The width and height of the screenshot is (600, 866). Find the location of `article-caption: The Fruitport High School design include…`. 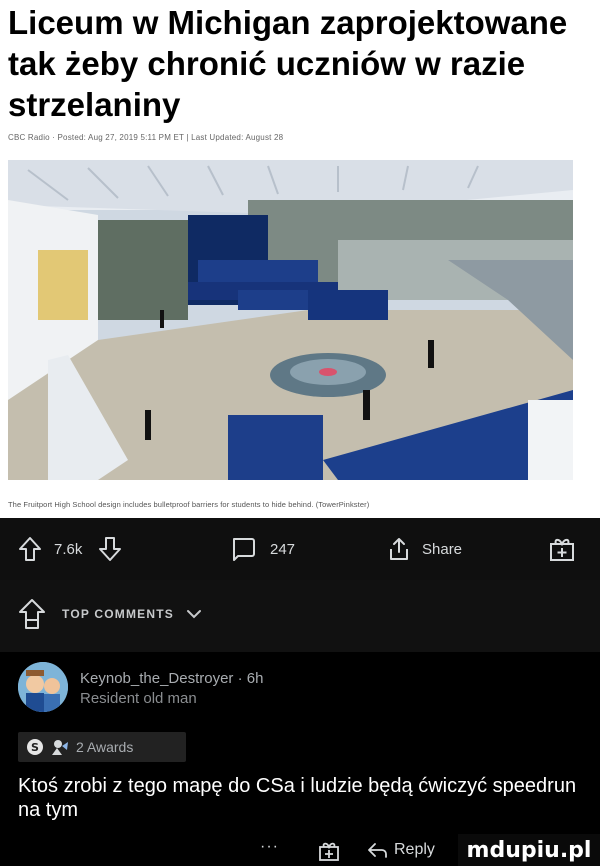

article-caption: The Fruitport High School design include… is located at coordinates (189, 504).